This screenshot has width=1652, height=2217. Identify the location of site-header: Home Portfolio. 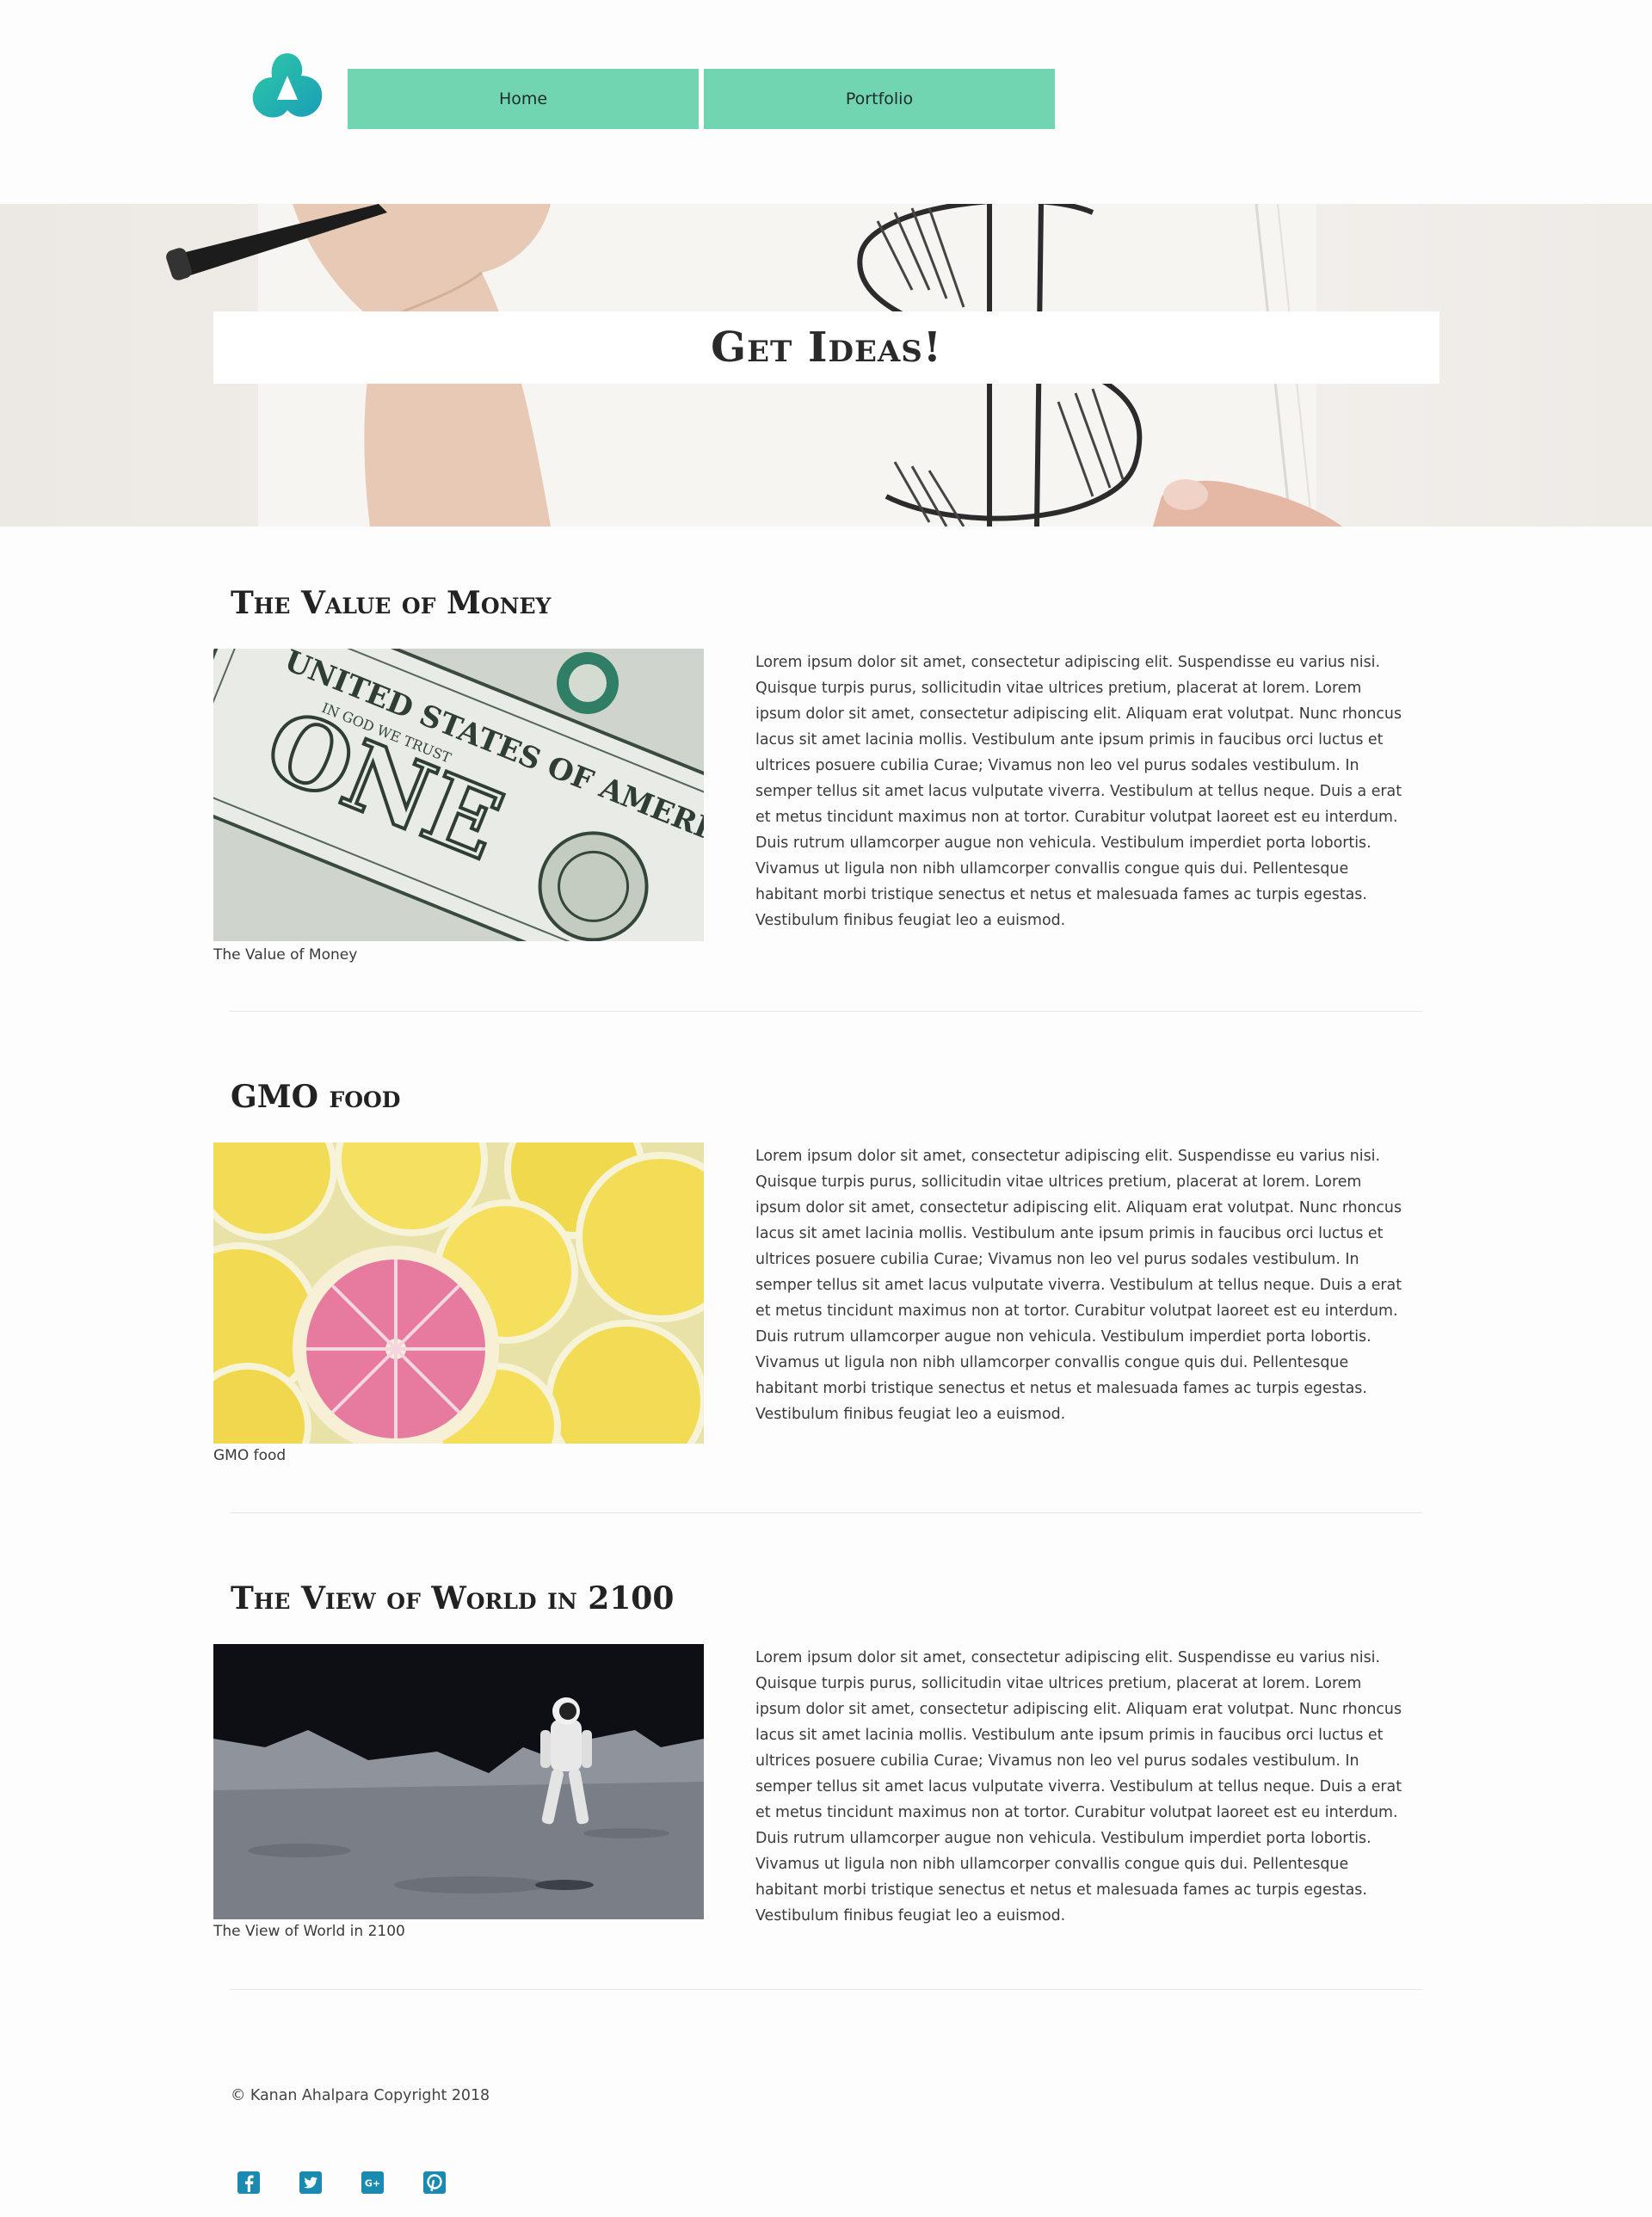
(826, 102).